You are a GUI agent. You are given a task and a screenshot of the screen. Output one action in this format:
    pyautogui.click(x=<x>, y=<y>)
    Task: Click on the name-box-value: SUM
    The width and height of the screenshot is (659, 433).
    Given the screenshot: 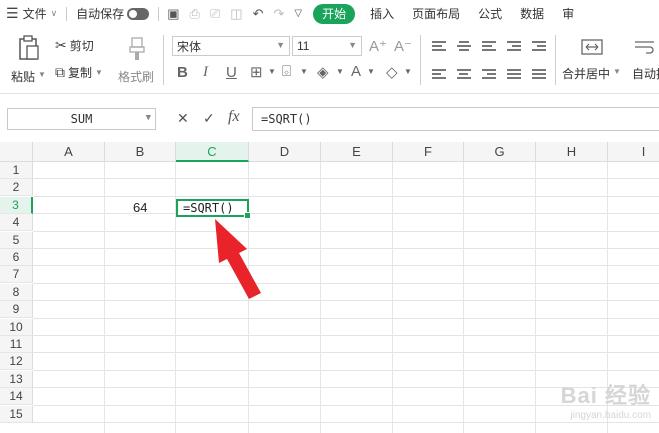 What is the action you would take?
    pyautogui.click(x=81, y=119)
    